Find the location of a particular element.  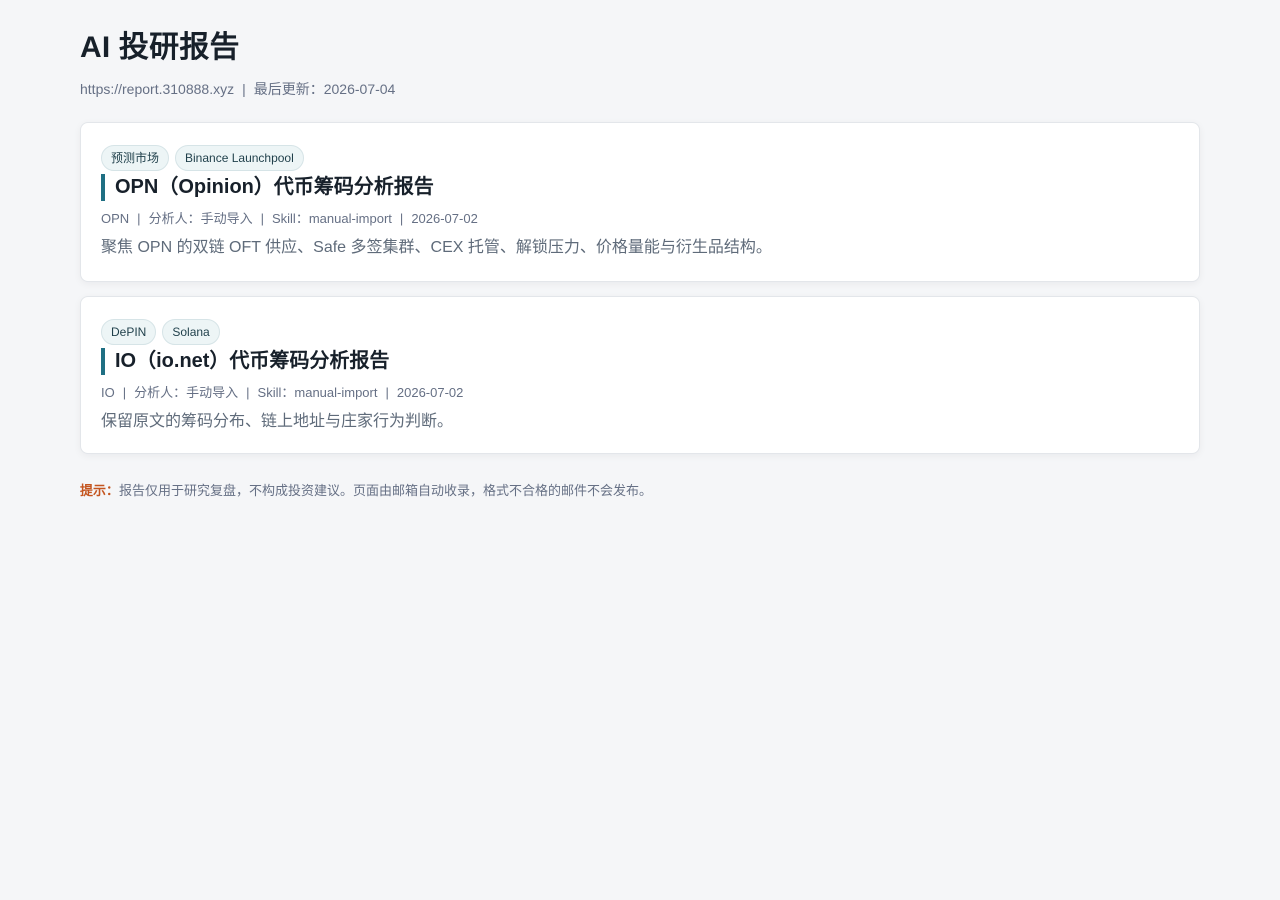

page-title: AI 投研报告 is located at coordinates (160, 47).